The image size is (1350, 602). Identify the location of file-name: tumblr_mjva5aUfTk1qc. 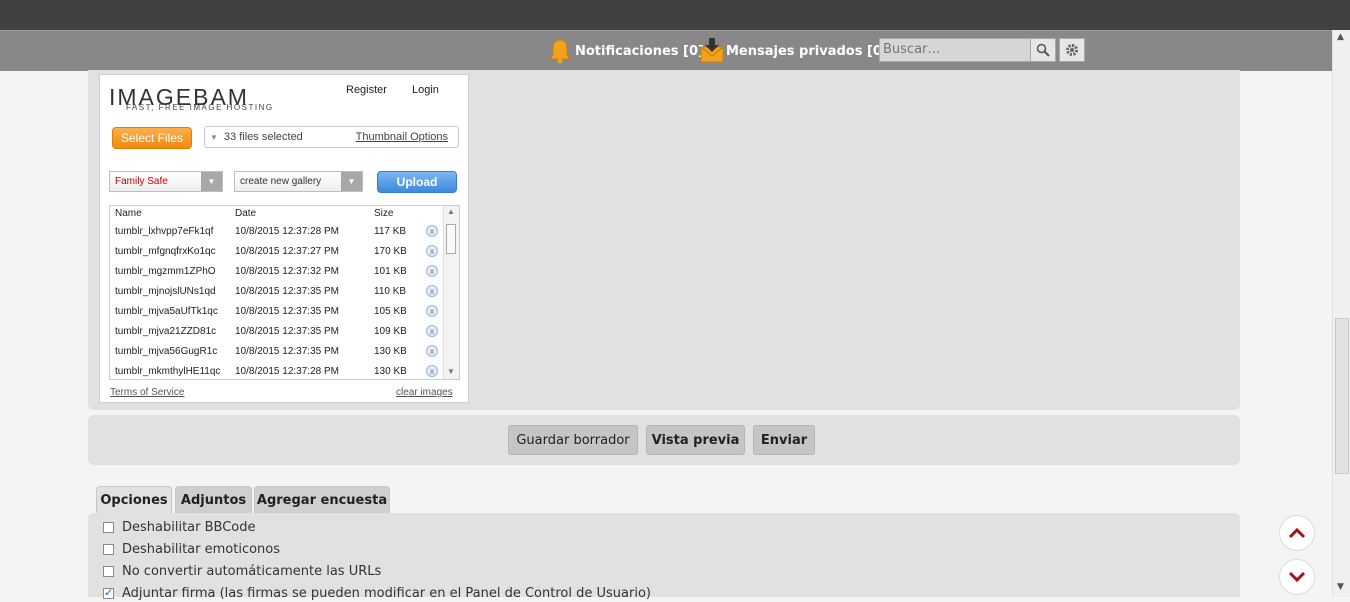
(166, 311).